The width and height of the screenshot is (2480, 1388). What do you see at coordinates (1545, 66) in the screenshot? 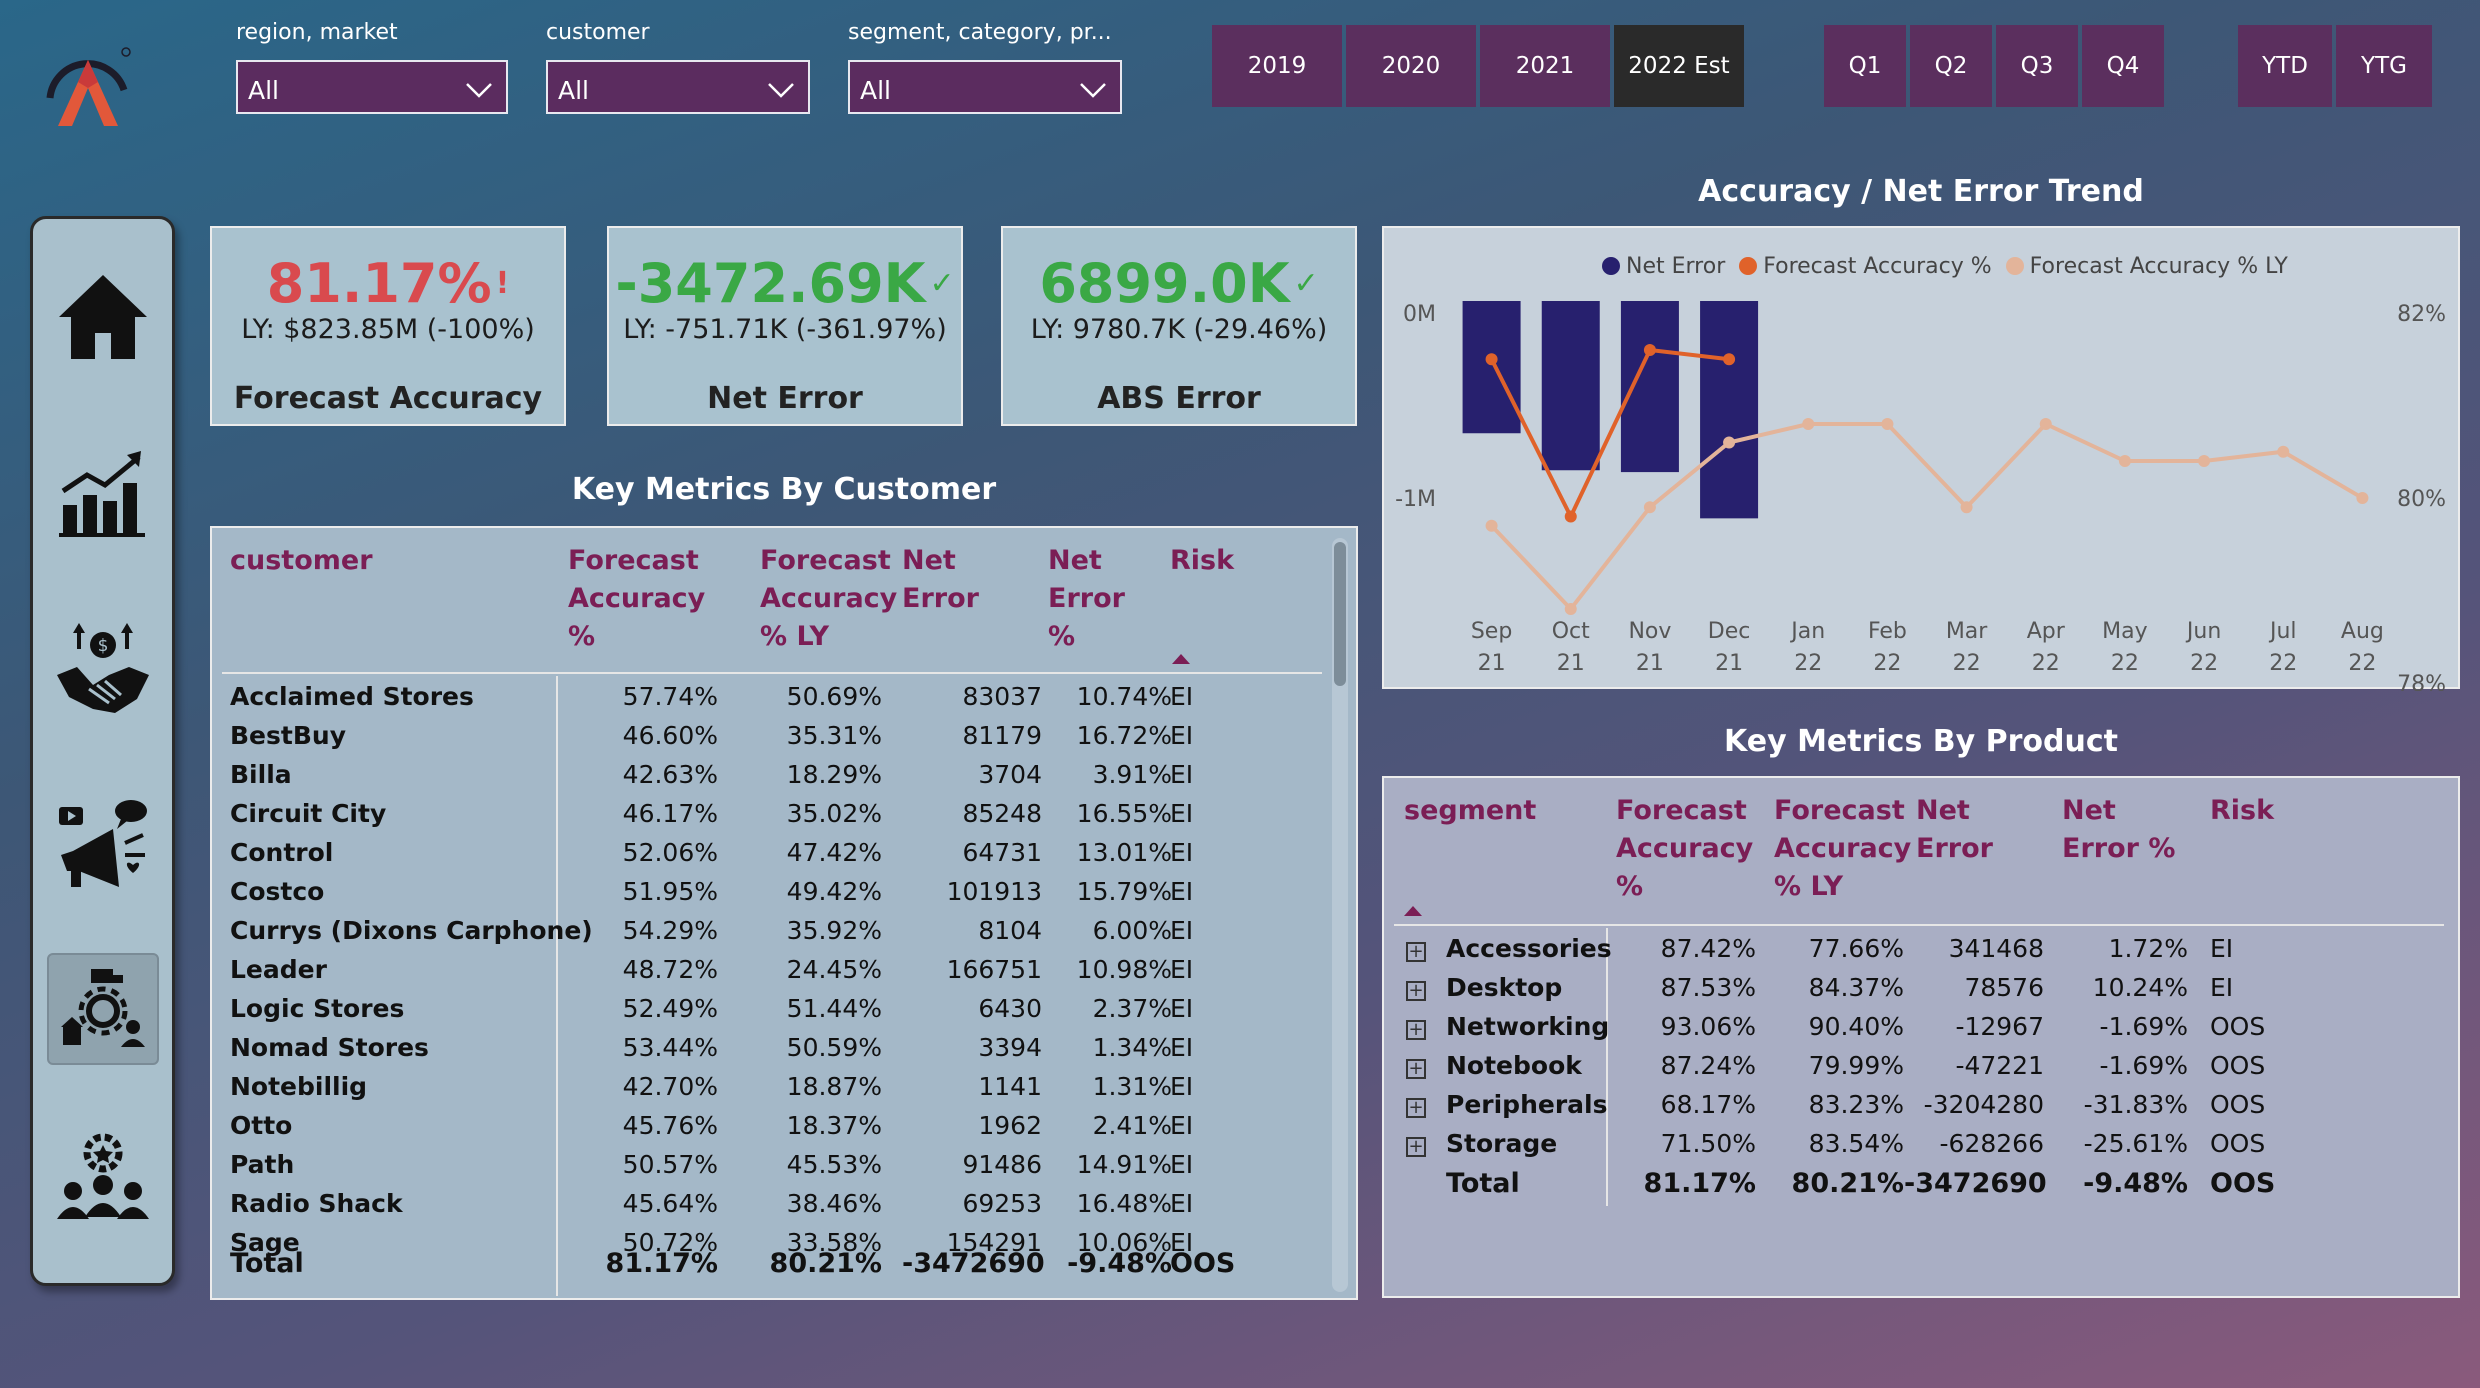
I see `year-button-2021: 2021` at bounding box center [1545, 66].